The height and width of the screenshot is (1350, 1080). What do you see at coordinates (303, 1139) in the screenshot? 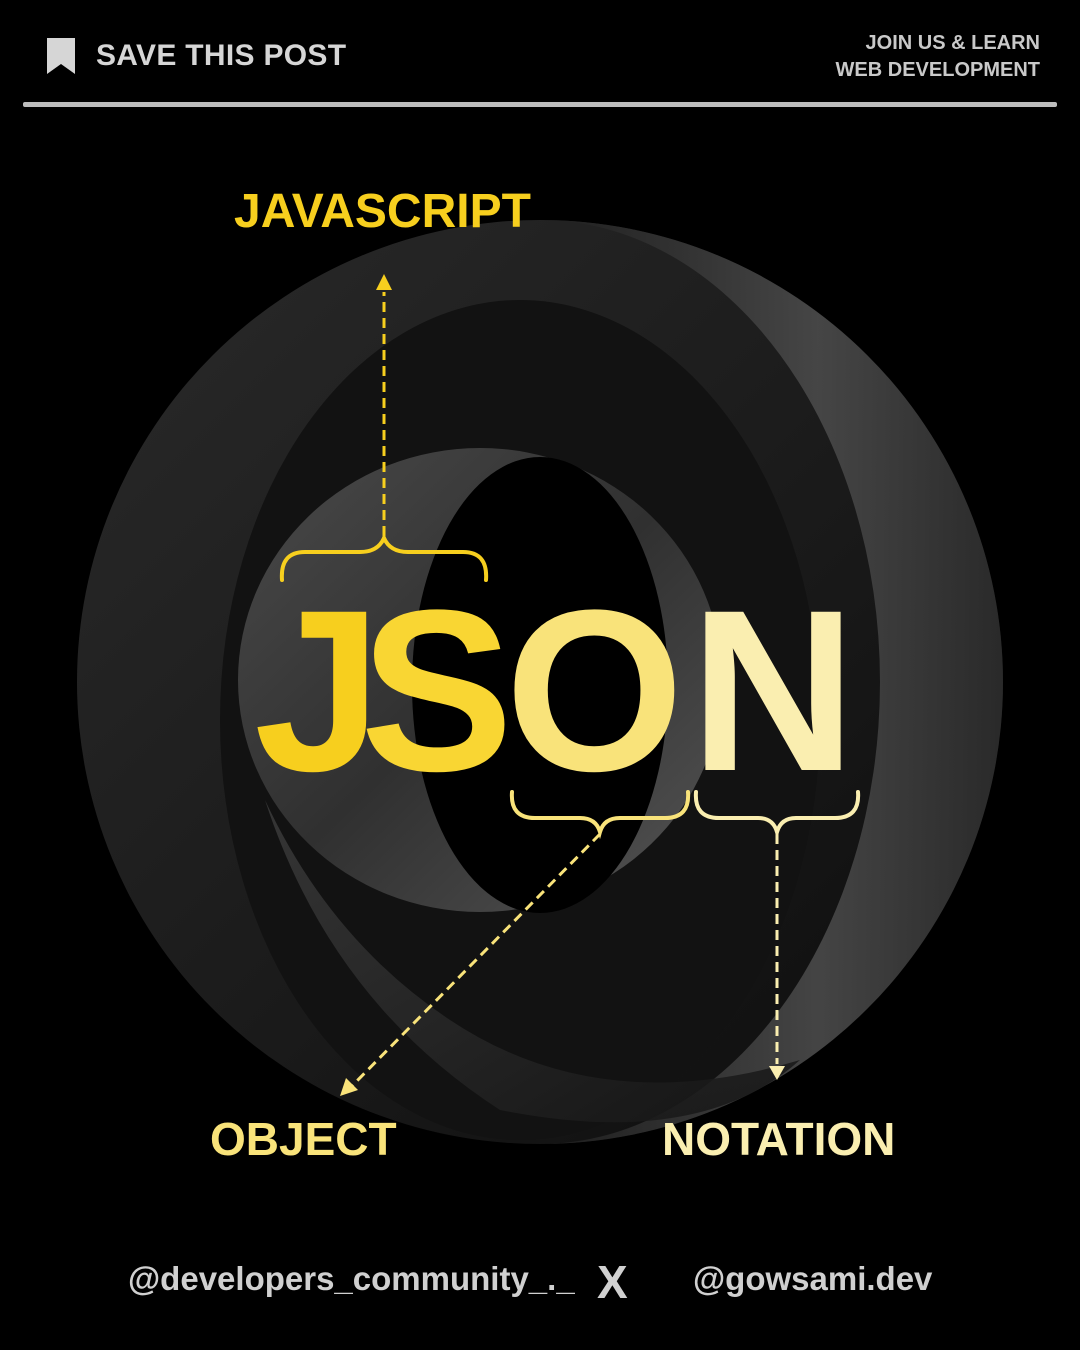
I see `label-object: OBJECT` at bounding box center [303, 1139].